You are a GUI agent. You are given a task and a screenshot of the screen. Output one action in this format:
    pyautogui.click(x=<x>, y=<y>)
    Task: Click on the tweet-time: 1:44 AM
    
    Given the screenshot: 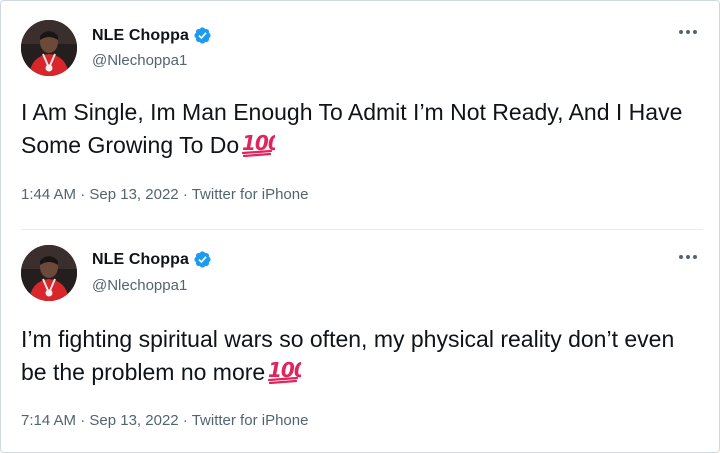 What is the action you would take?
    pyautogui.click(x=48, y=194)
    